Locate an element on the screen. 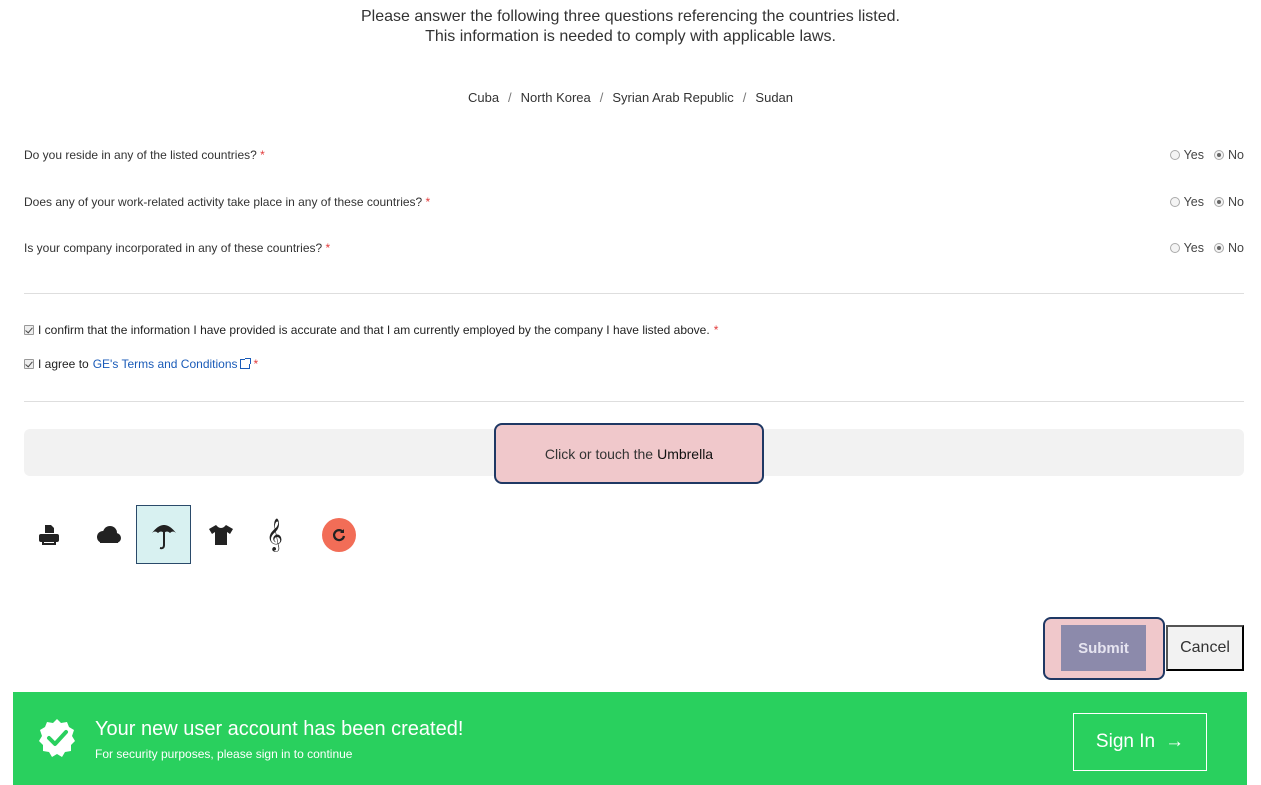  terms-link: GE's Terms and Conditions is located at coordinates (172, 364).